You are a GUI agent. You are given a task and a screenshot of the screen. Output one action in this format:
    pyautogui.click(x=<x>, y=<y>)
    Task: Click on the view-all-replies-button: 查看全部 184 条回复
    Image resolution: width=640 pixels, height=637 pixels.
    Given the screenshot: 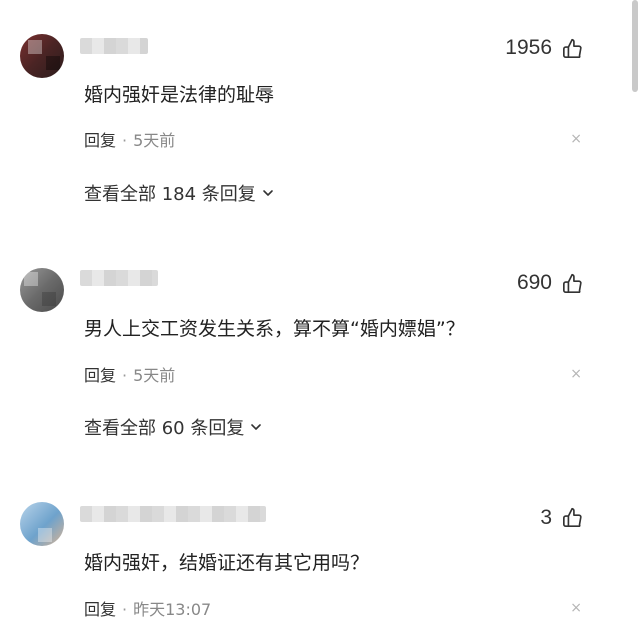 What is the action you would take?
    pyautogui.click(x=179, y=193)
    